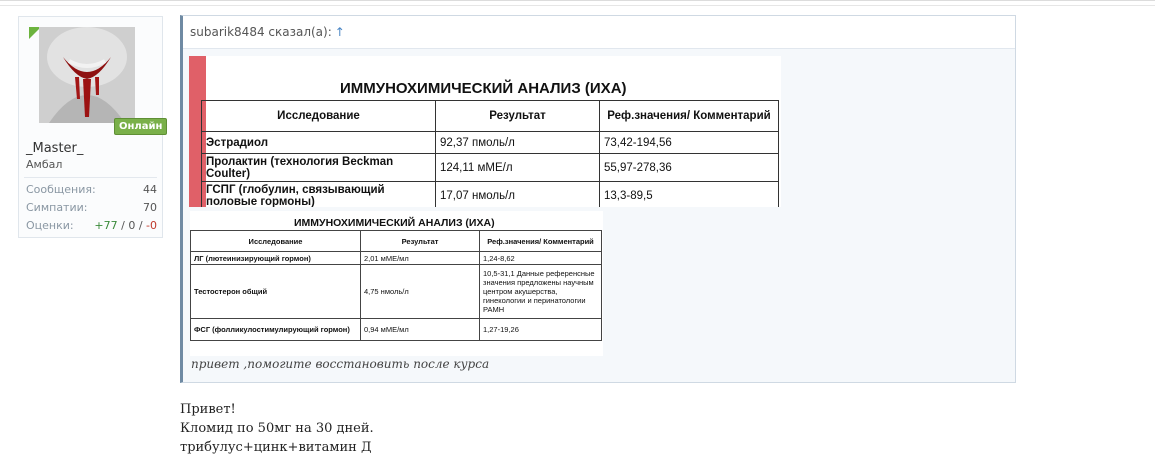  Describe the element at coordinates (61, 189) in the screenshot. I see `stat-messages-label: Сообщения:` at that location.